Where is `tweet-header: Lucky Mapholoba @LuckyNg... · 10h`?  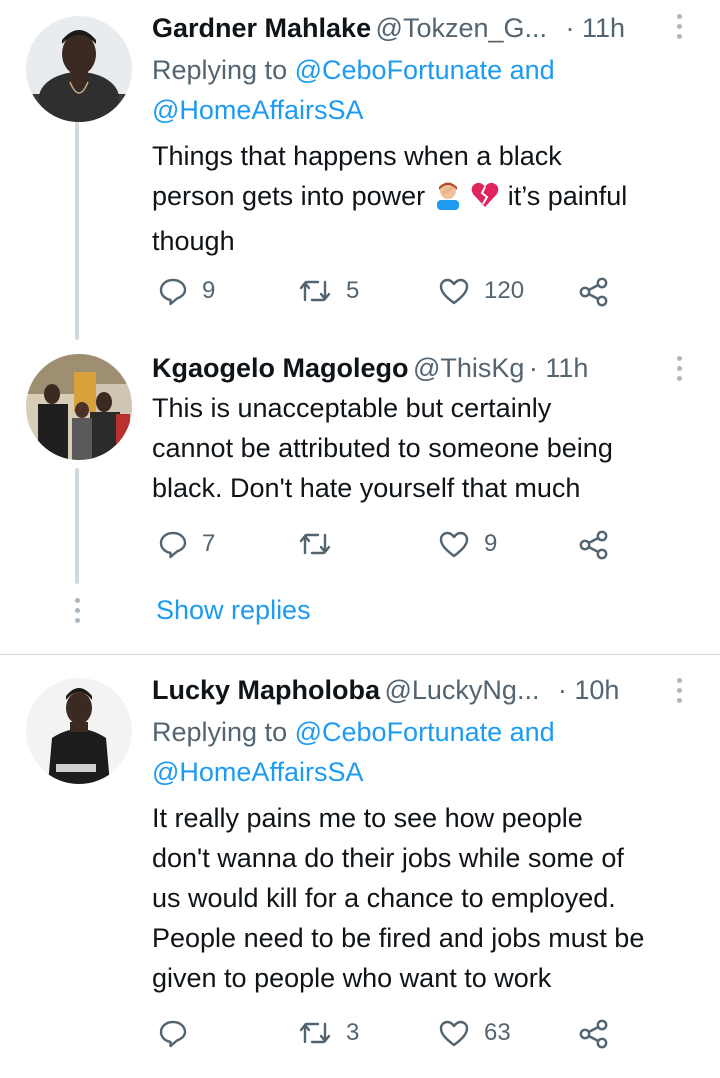 tweet-header: Lucky Mapholoba @LuckyNg... · 10h is located at coordinates (385, 692).